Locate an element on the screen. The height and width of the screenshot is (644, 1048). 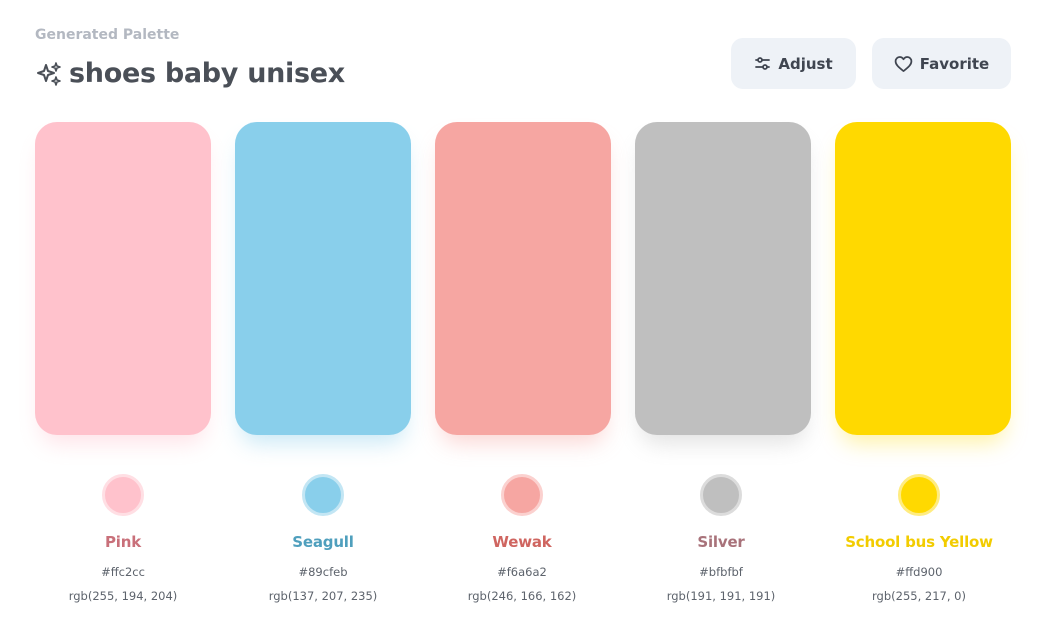
color-info: Pink #ffc2cc rgb(255, 194, 204) is located at coordinates (123, 538).